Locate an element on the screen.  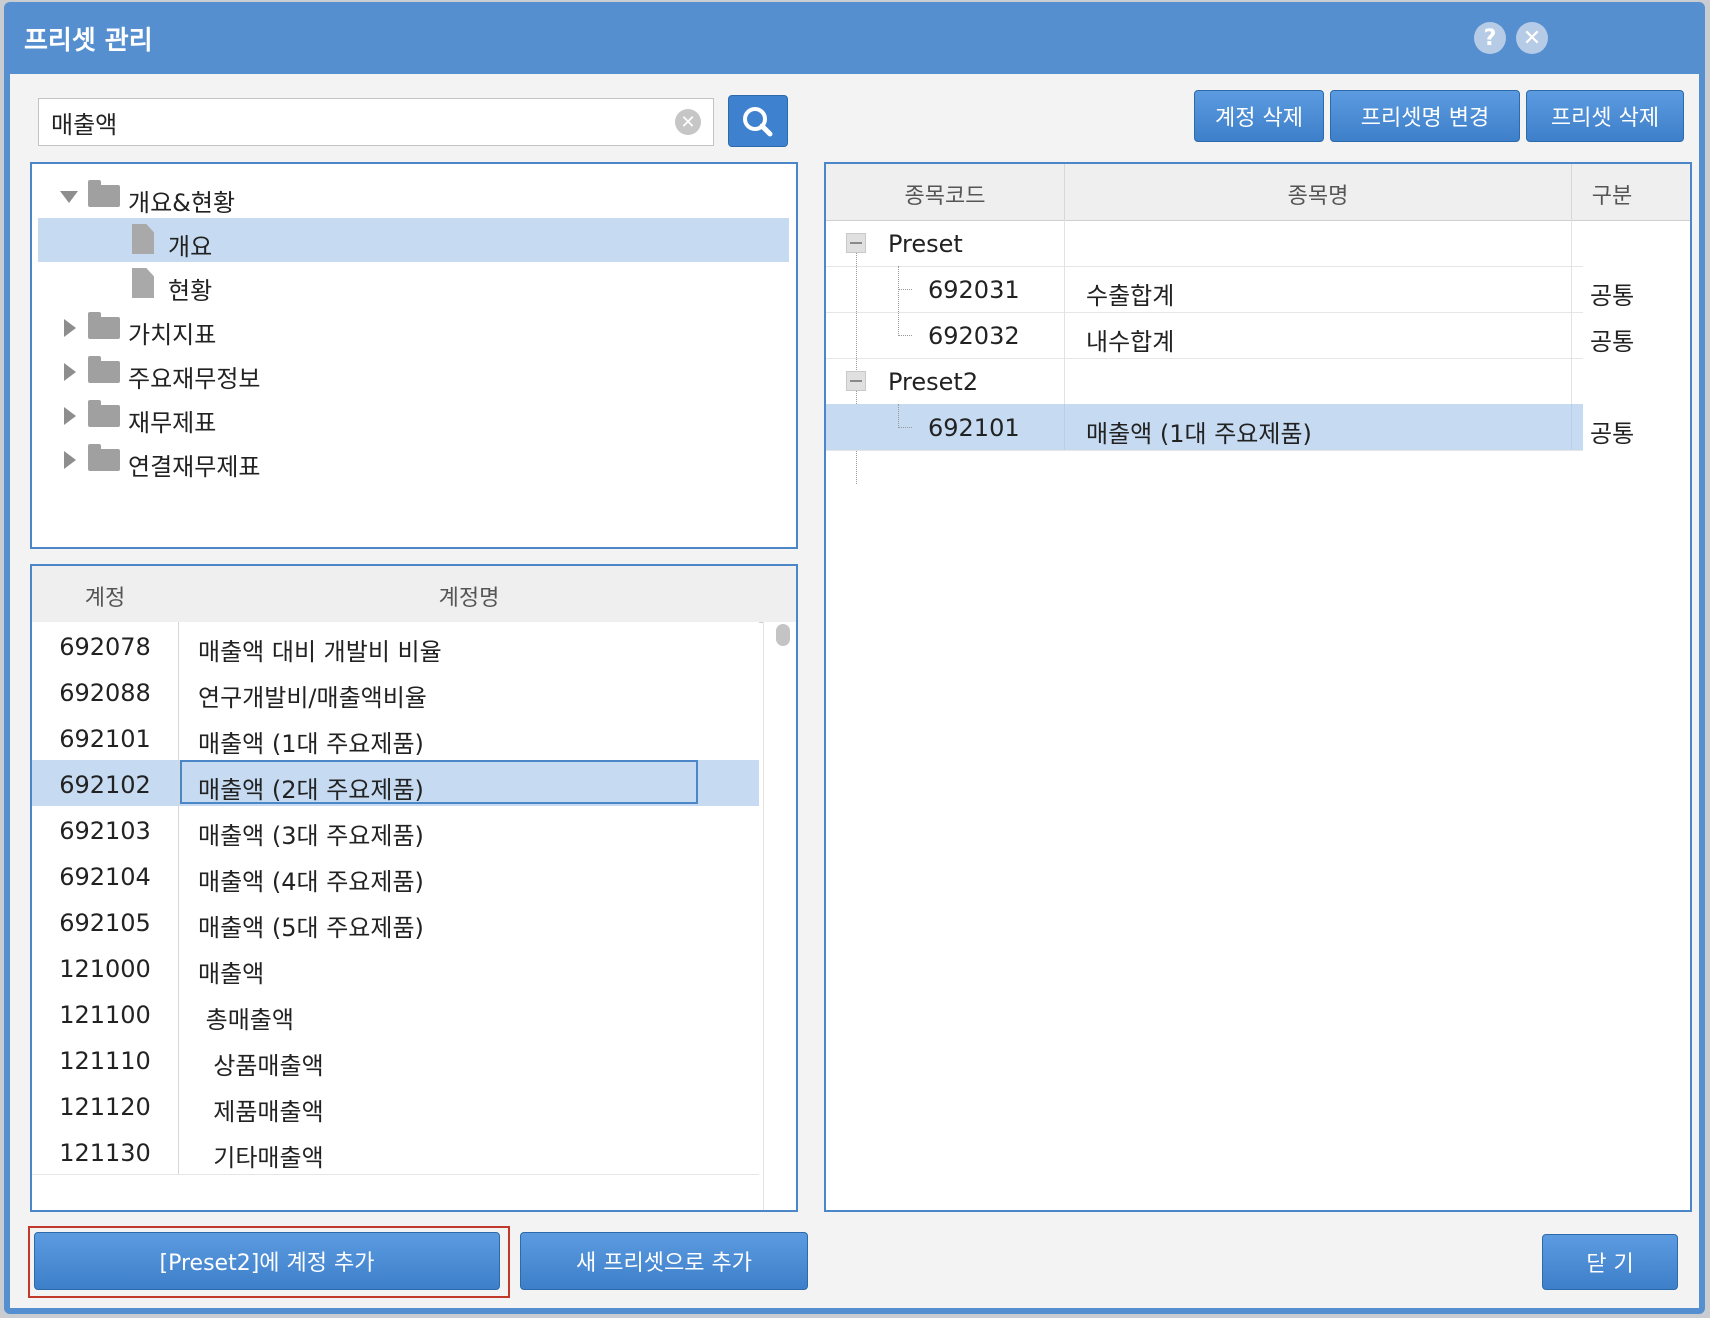
tree-item-label: 현황 is located at coordinates (190, 291).